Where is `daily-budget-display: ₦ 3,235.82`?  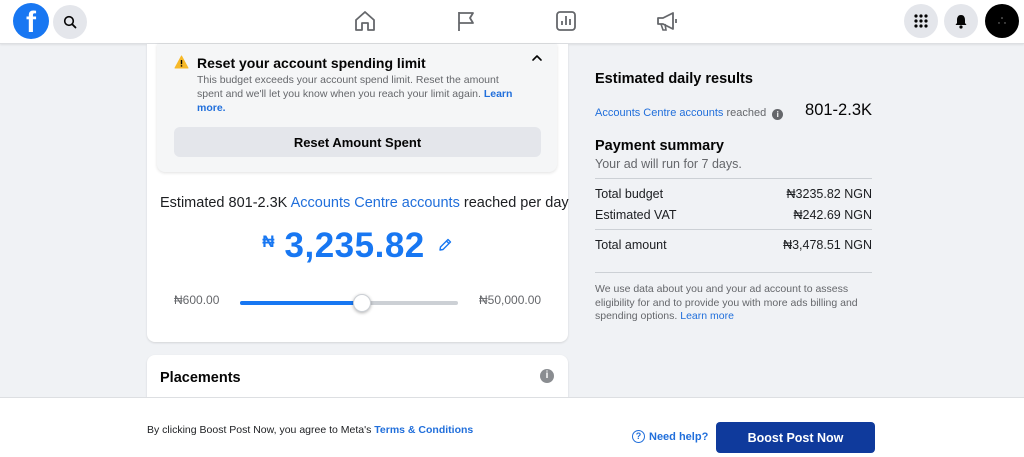 daily-budget-display: ₦ 3,235.82 is located at coordinates (357, 246).